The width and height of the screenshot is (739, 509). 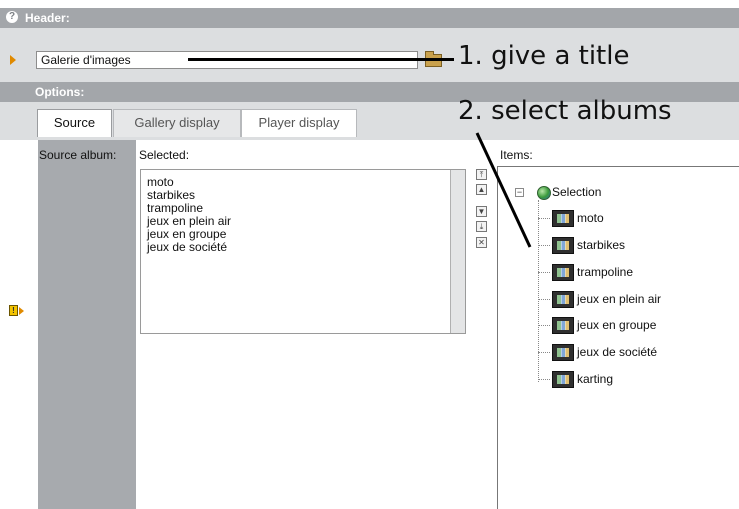 I want to click on warning-icon: !, so click(x=13, y=310).